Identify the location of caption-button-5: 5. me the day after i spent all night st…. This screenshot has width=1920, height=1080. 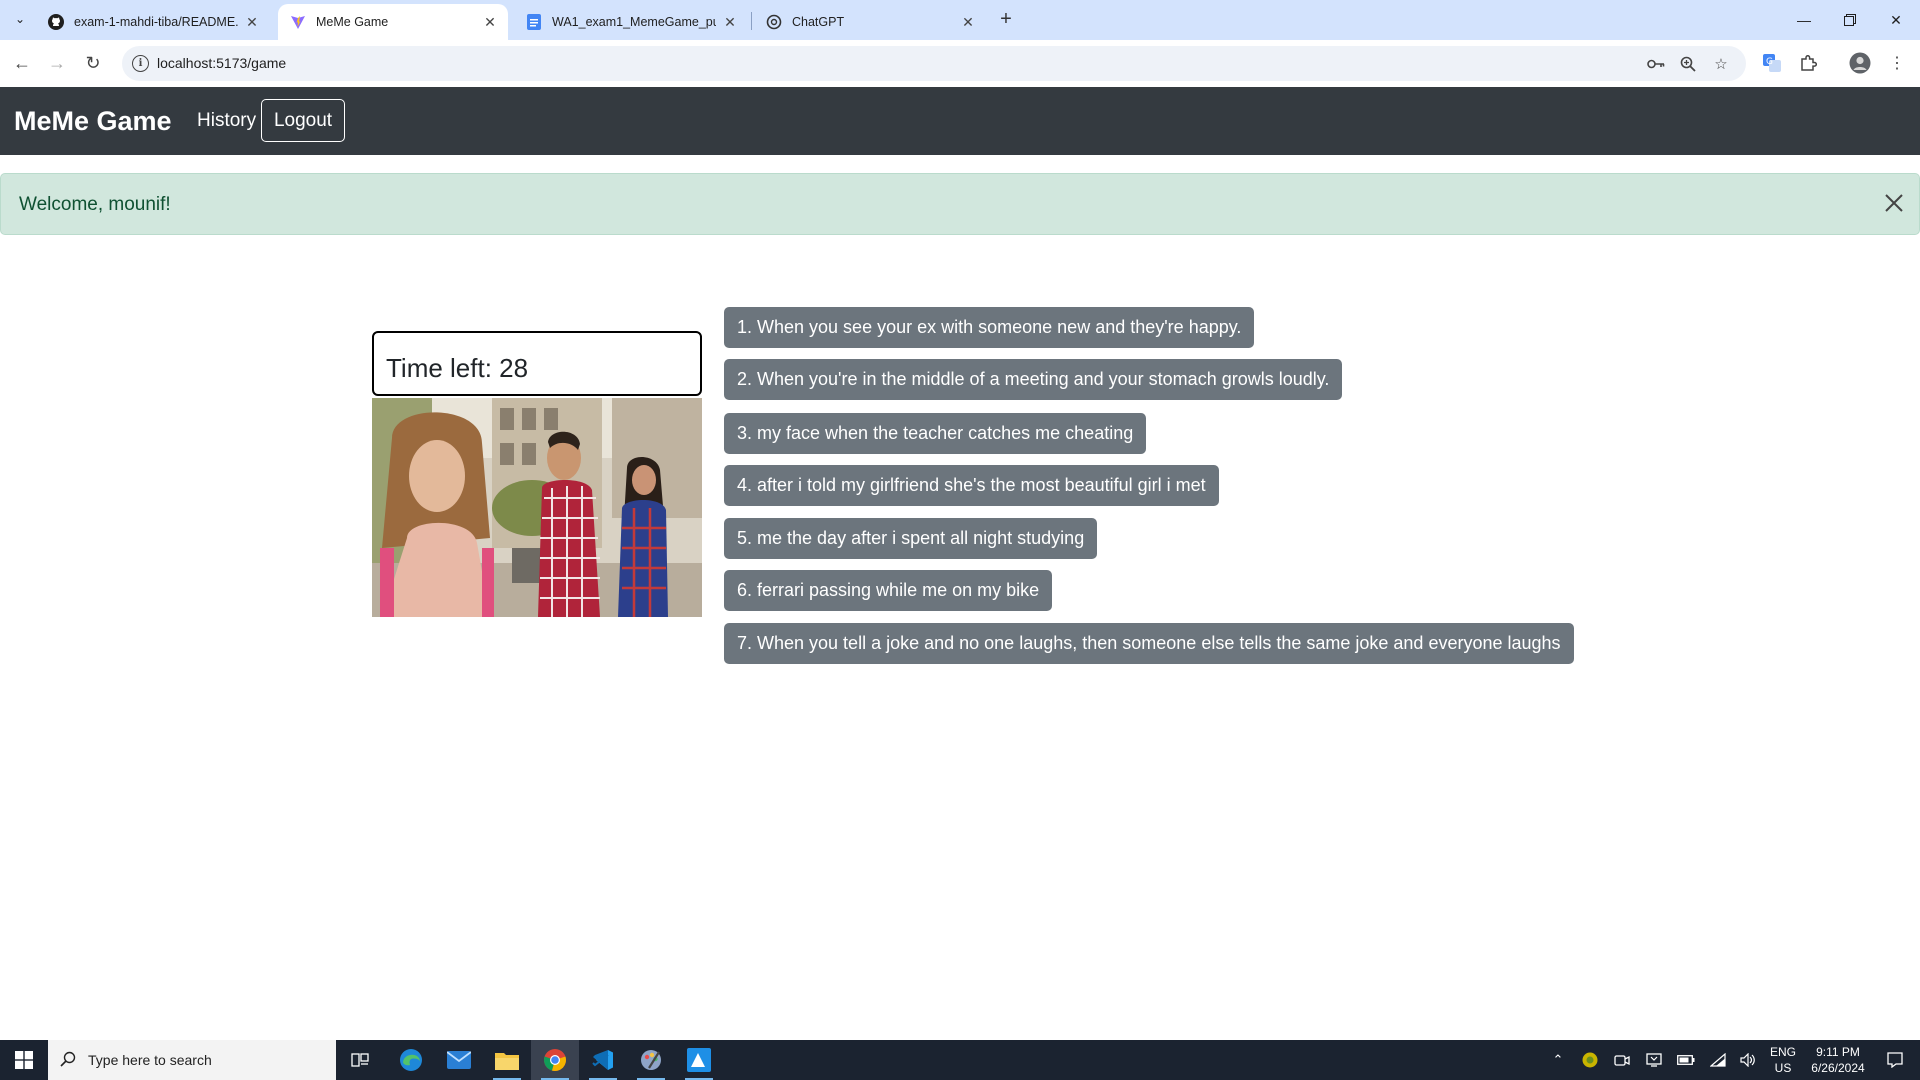
(911, 538).